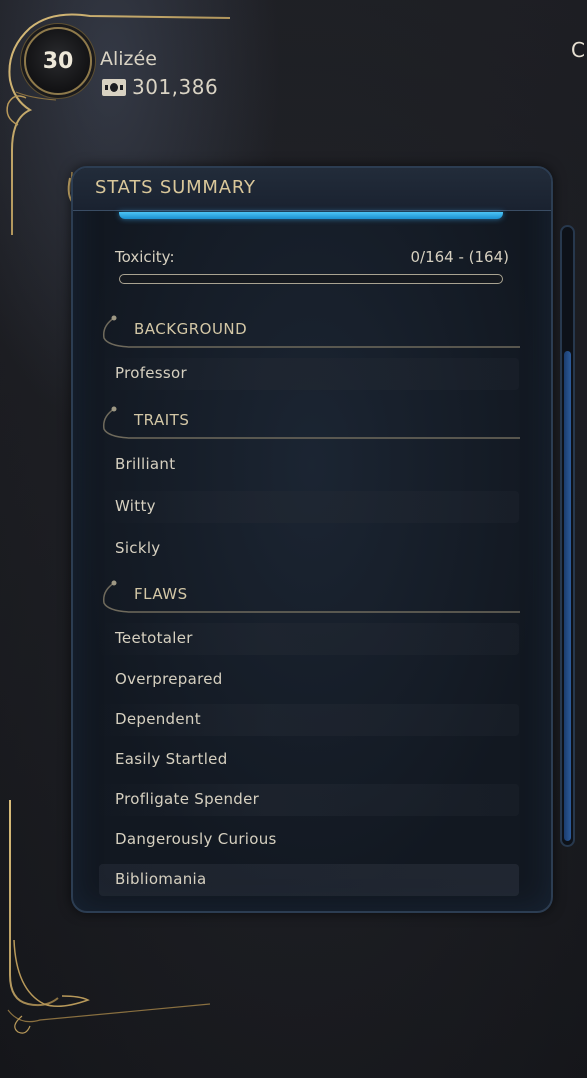 This screenshot has width=587, height=1078. Describe the element at coordinates (310, 330) in the screenshot. I see `section-header-background: BACKGROUND` at that location.